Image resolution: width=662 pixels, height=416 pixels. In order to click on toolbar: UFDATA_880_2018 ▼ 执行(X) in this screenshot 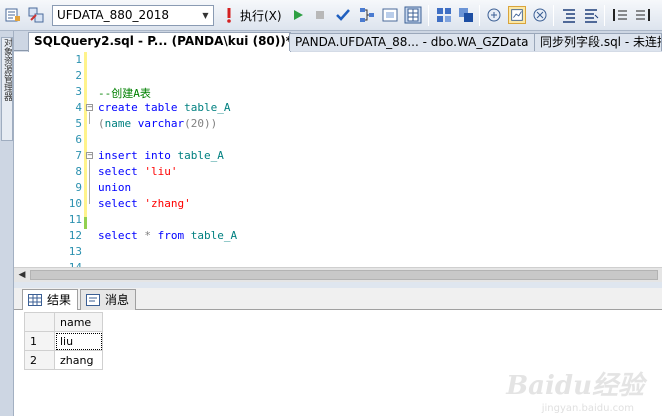, I will do `click(331, 15)`.